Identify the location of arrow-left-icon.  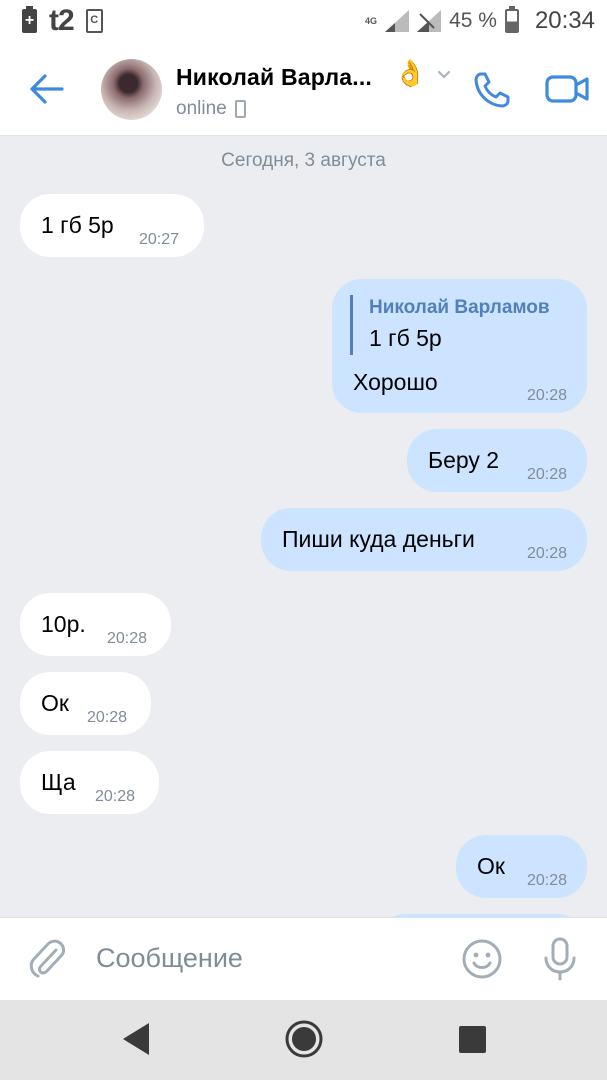
(47, 89).